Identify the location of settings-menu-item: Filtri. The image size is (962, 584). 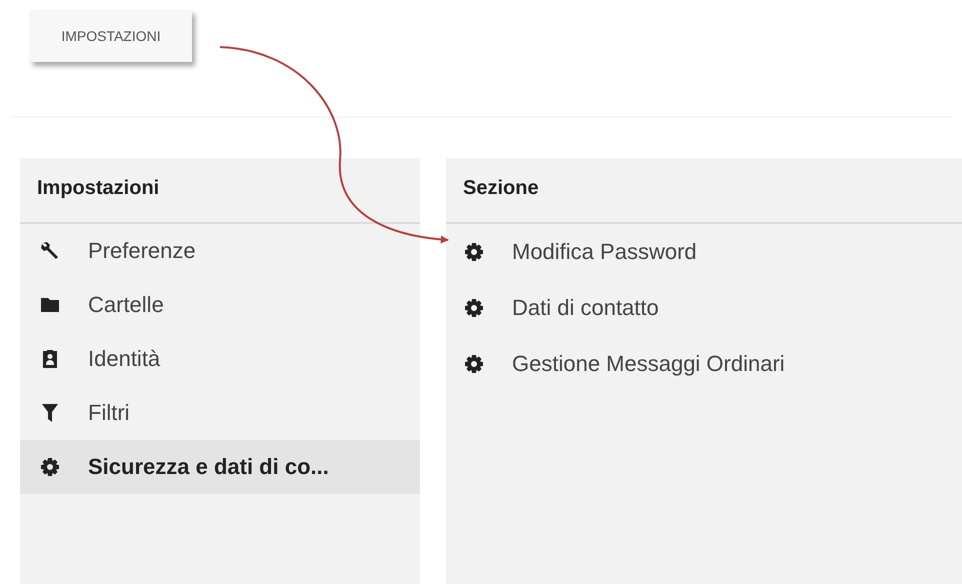
(220, 413).